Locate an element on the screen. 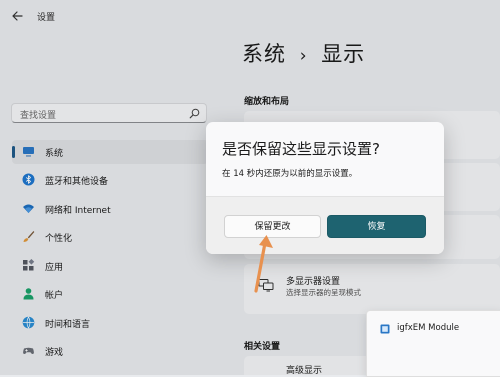 This screenshot has height=377, width=500. toast-text: igfxEM Module is located at coordinates (428, 328).